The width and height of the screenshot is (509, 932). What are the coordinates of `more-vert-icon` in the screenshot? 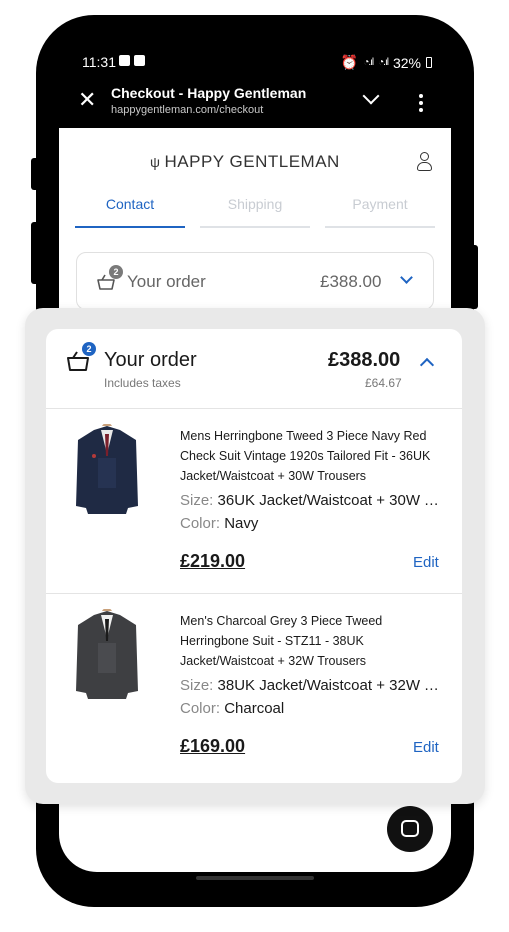 It's located at (421, 103).